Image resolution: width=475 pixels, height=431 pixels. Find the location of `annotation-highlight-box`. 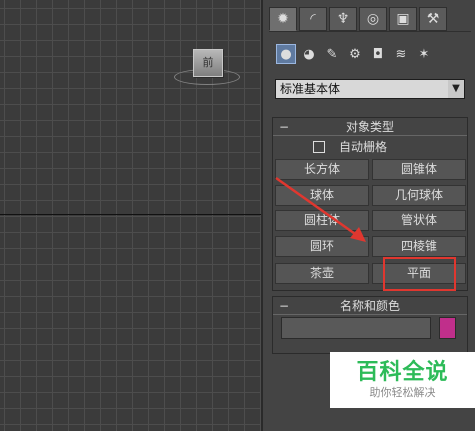

annotation-highlight-box is located at coordinates (419, 274).